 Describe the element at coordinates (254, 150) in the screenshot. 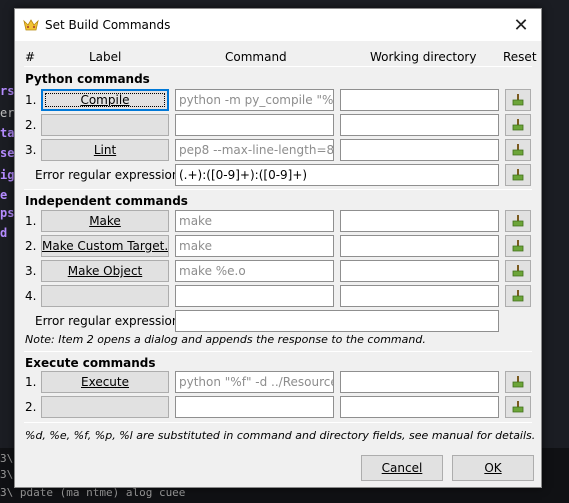

I see `command-field: pep8 --max-line-length=80 "` at that location.